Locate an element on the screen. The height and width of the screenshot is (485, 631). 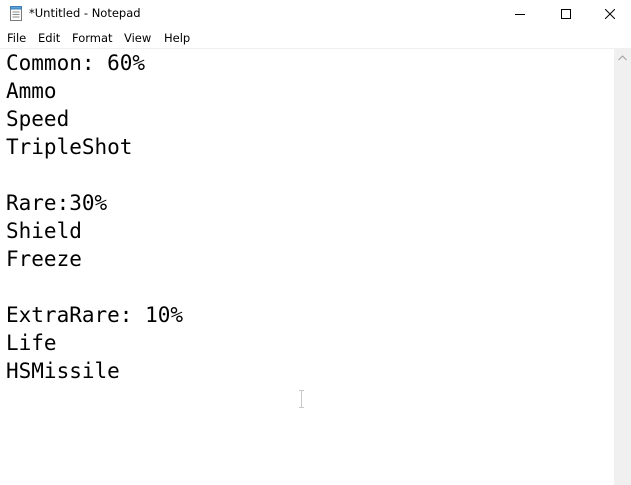
menu-file: File is located at coordinates (16, 38).